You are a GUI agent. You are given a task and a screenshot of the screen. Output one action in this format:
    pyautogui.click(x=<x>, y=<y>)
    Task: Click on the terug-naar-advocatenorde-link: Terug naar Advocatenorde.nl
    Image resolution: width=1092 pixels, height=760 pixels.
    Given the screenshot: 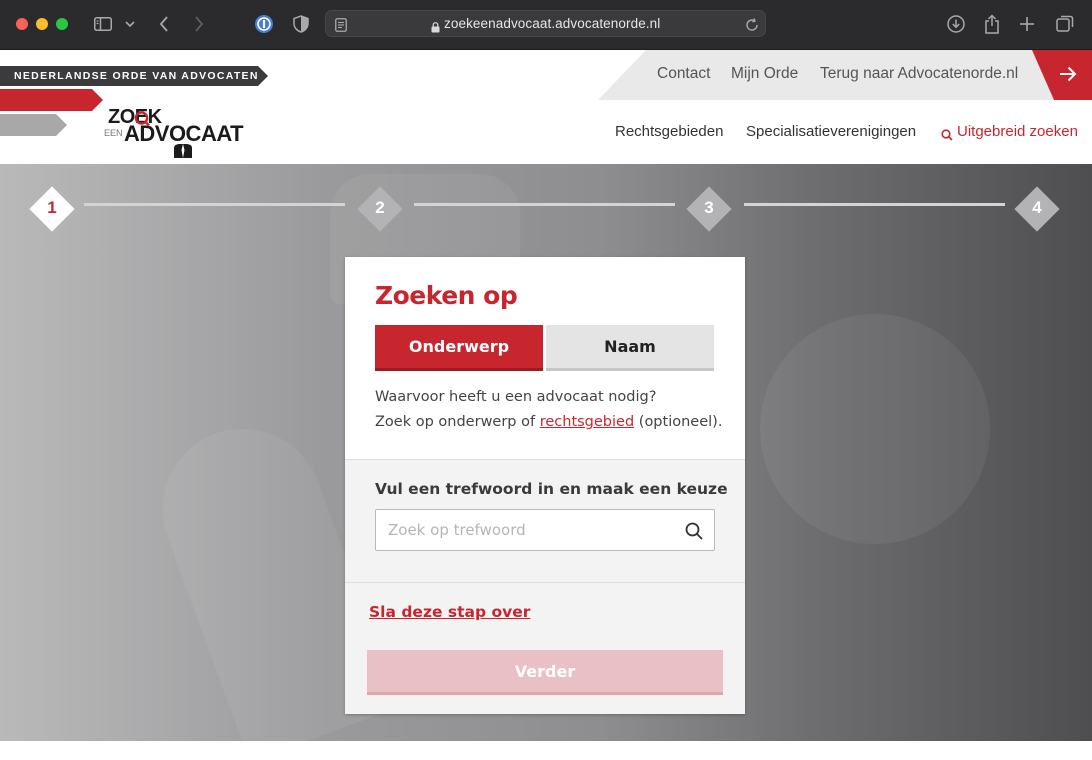 What is the action you would take?
    pyautogui.click(x=919, y=74)
    